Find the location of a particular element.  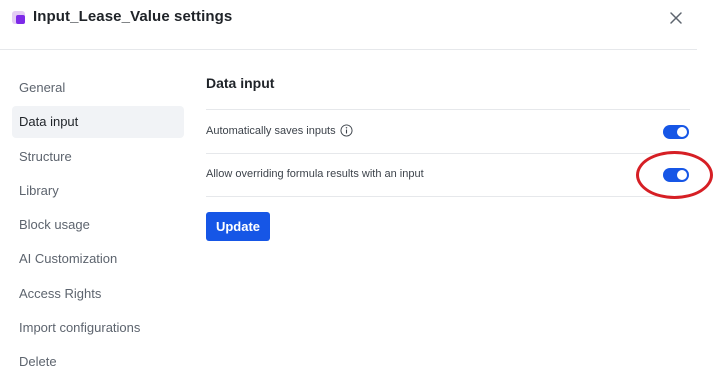

sidebar-item-general: General is located at coordinates (98, 88).